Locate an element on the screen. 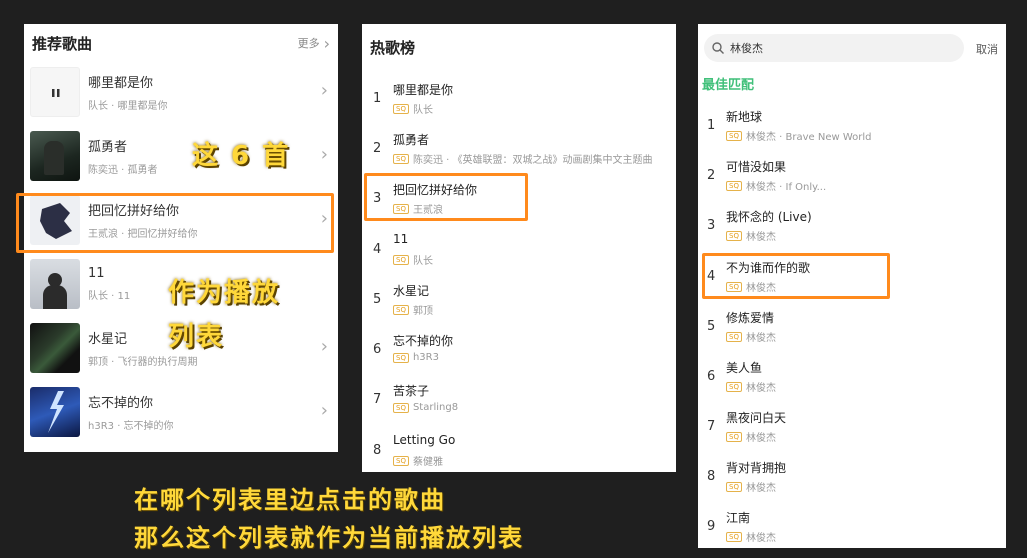  hot-chart-title: 热歌榜 is located at coordinates (393, 47).